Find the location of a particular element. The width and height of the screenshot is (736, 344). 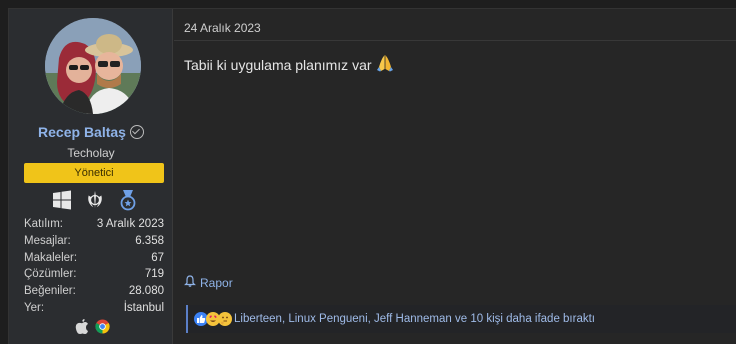

apple-icon is located at coordinates (82, 329).